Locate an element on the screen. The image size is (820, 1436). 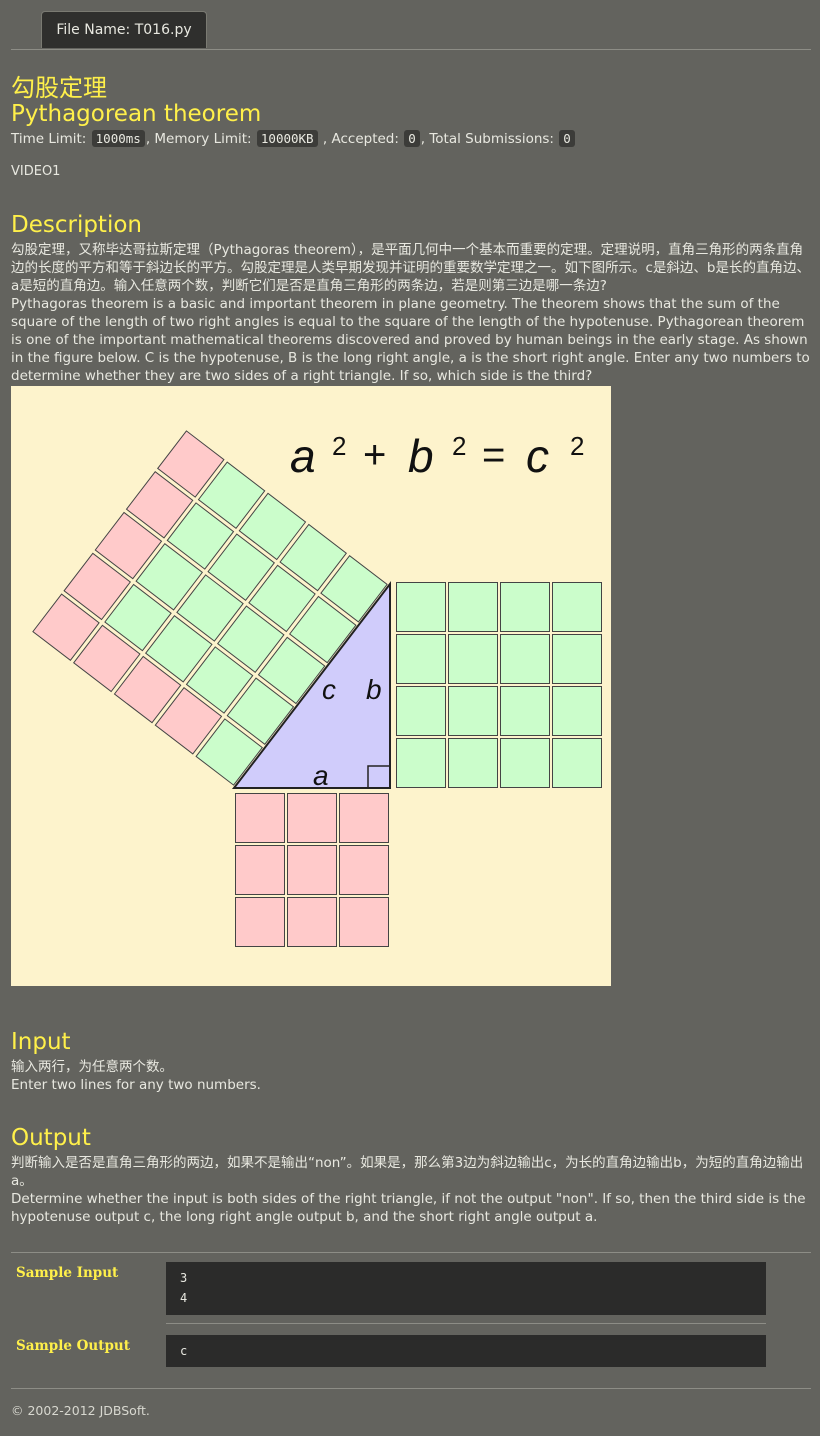
samples-divider is located at coordinates (411, 1252).